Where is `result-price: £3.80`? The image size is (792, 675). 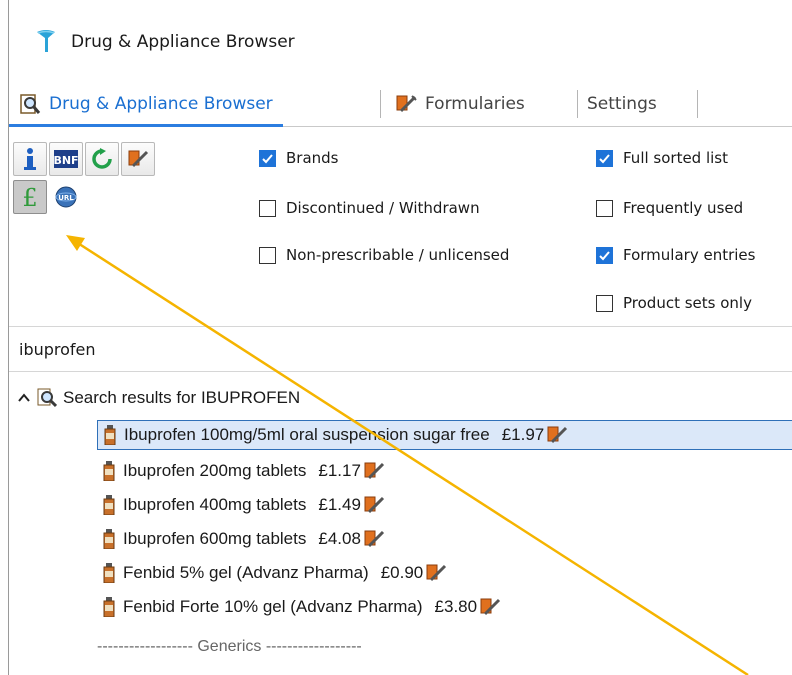
result-price: £3.80 is located at coordinates (456, 606).